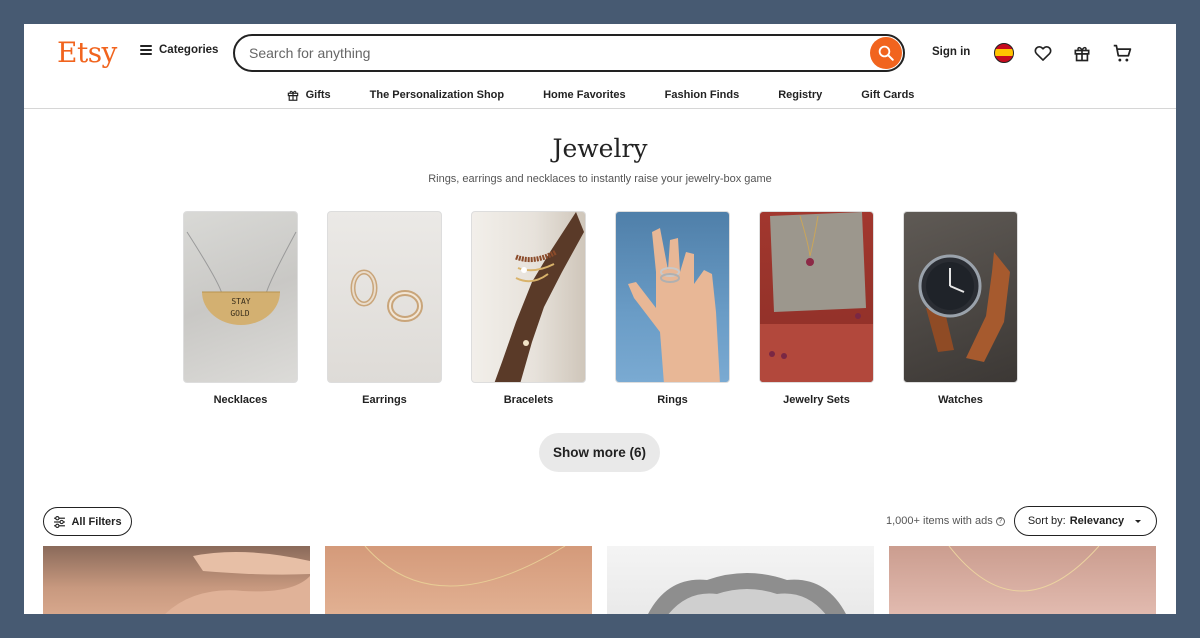 The height and width of the screenshot is (638, 1200). I want to click on all-filters-label: All Filters, so click(96, 521).